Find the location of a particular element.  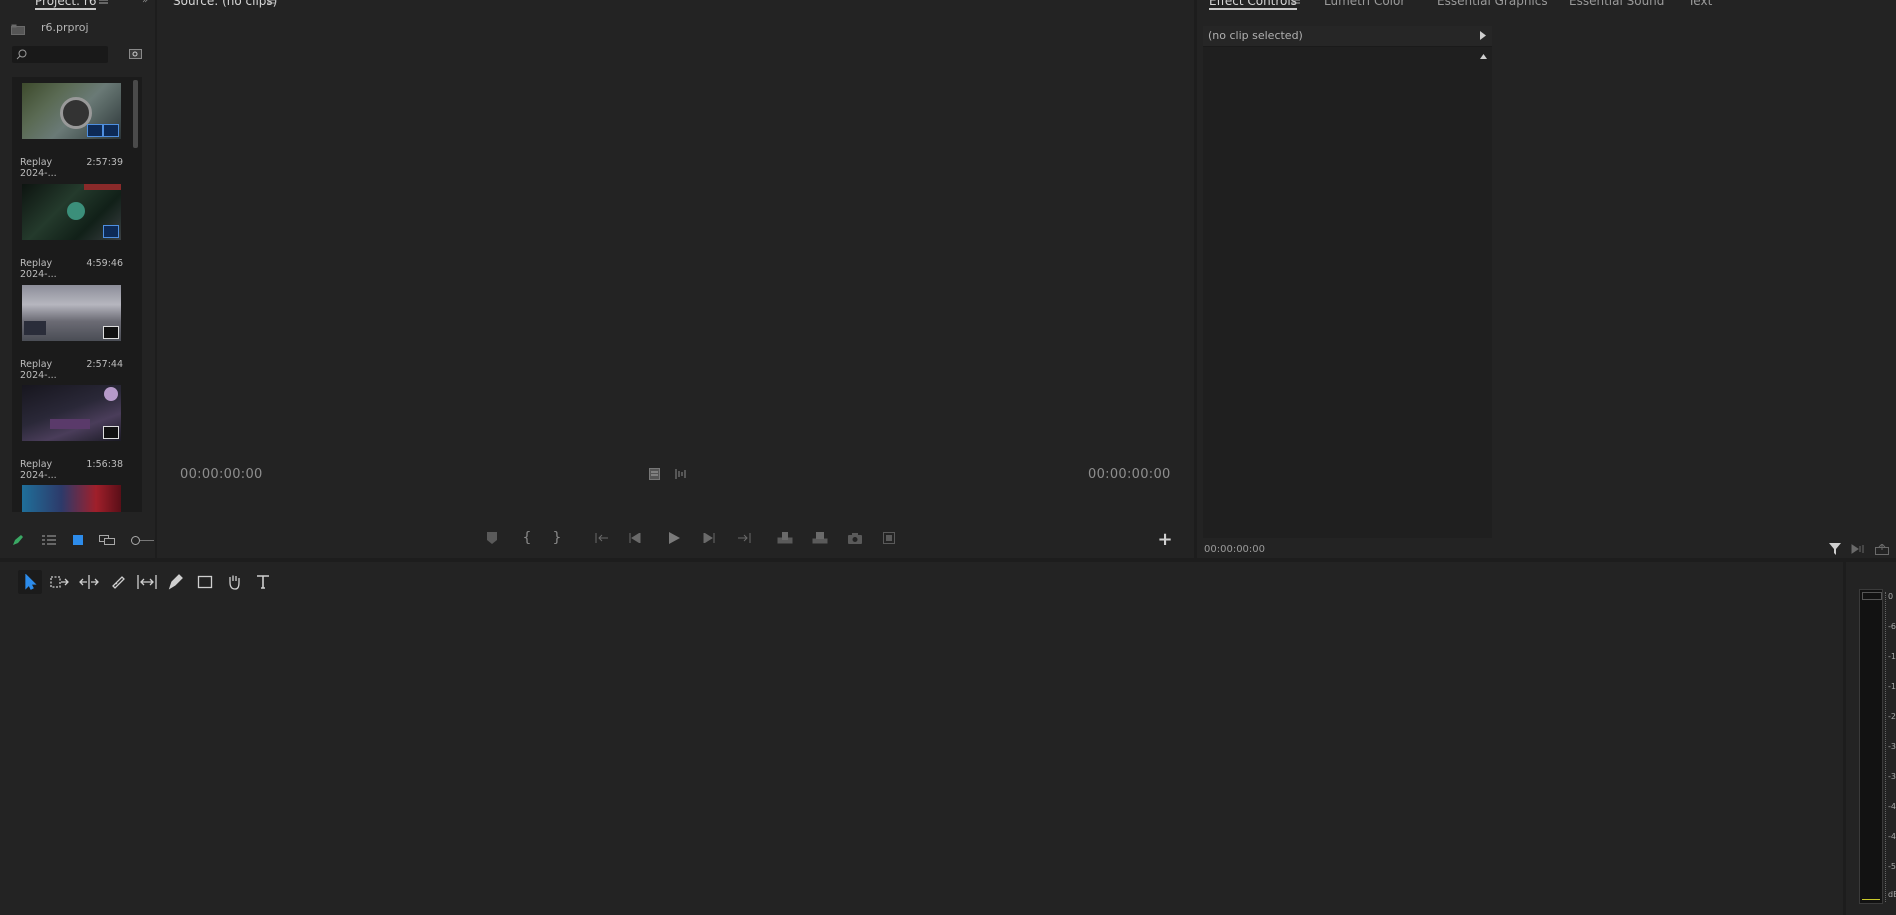

play-audio-icon is located at coordinates (1858, 549).